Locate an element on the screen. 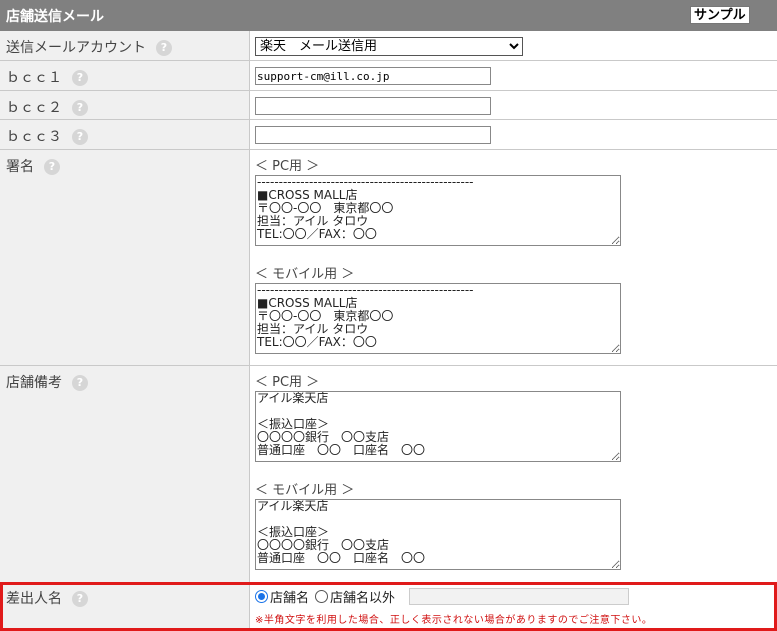 This screenshot has width=777, height=631. account-row: 送信メールアカウント? 楽天 メール送信用 is located at coordinates (388, 46).